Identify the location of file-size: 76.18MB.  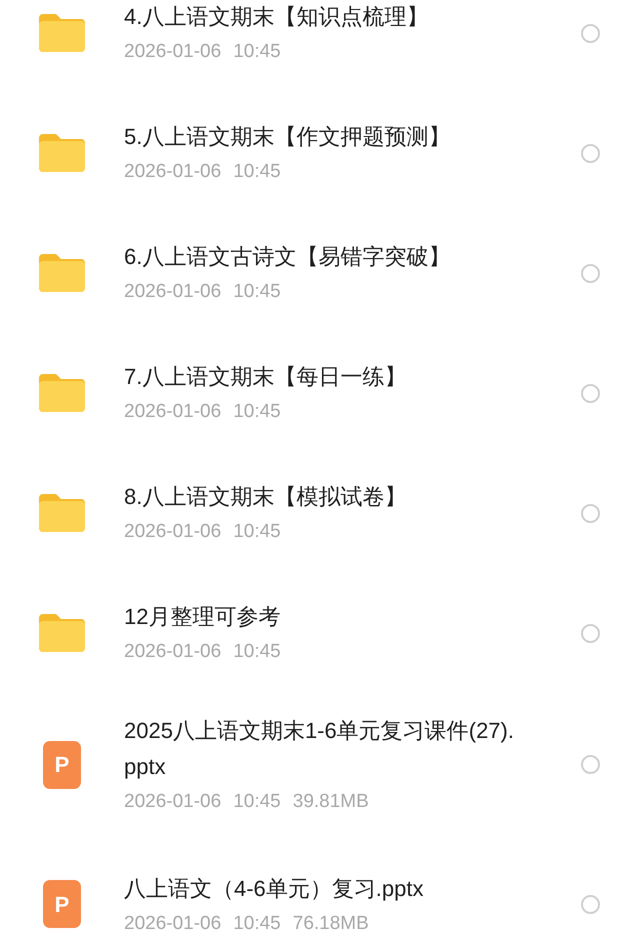
(330, 923).